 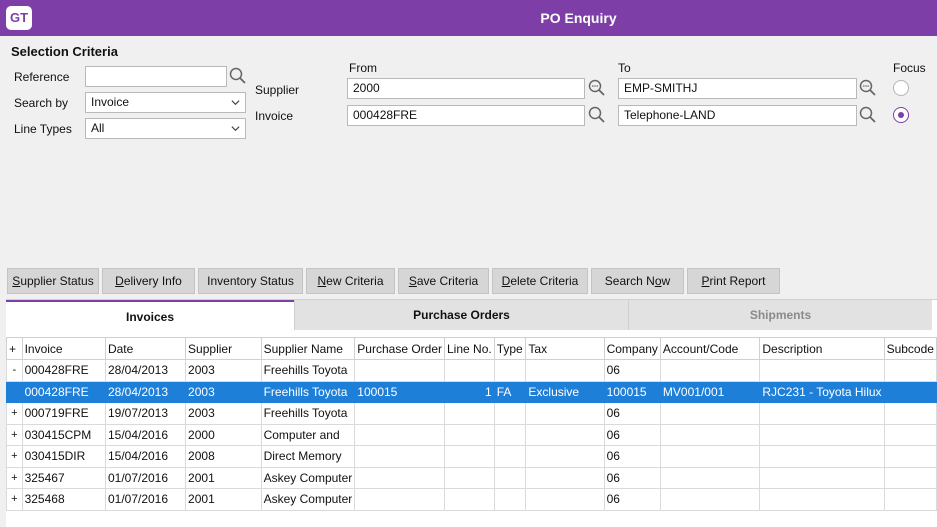 I want to click on search-by-value: Invoice, so click(x=110, y=102).